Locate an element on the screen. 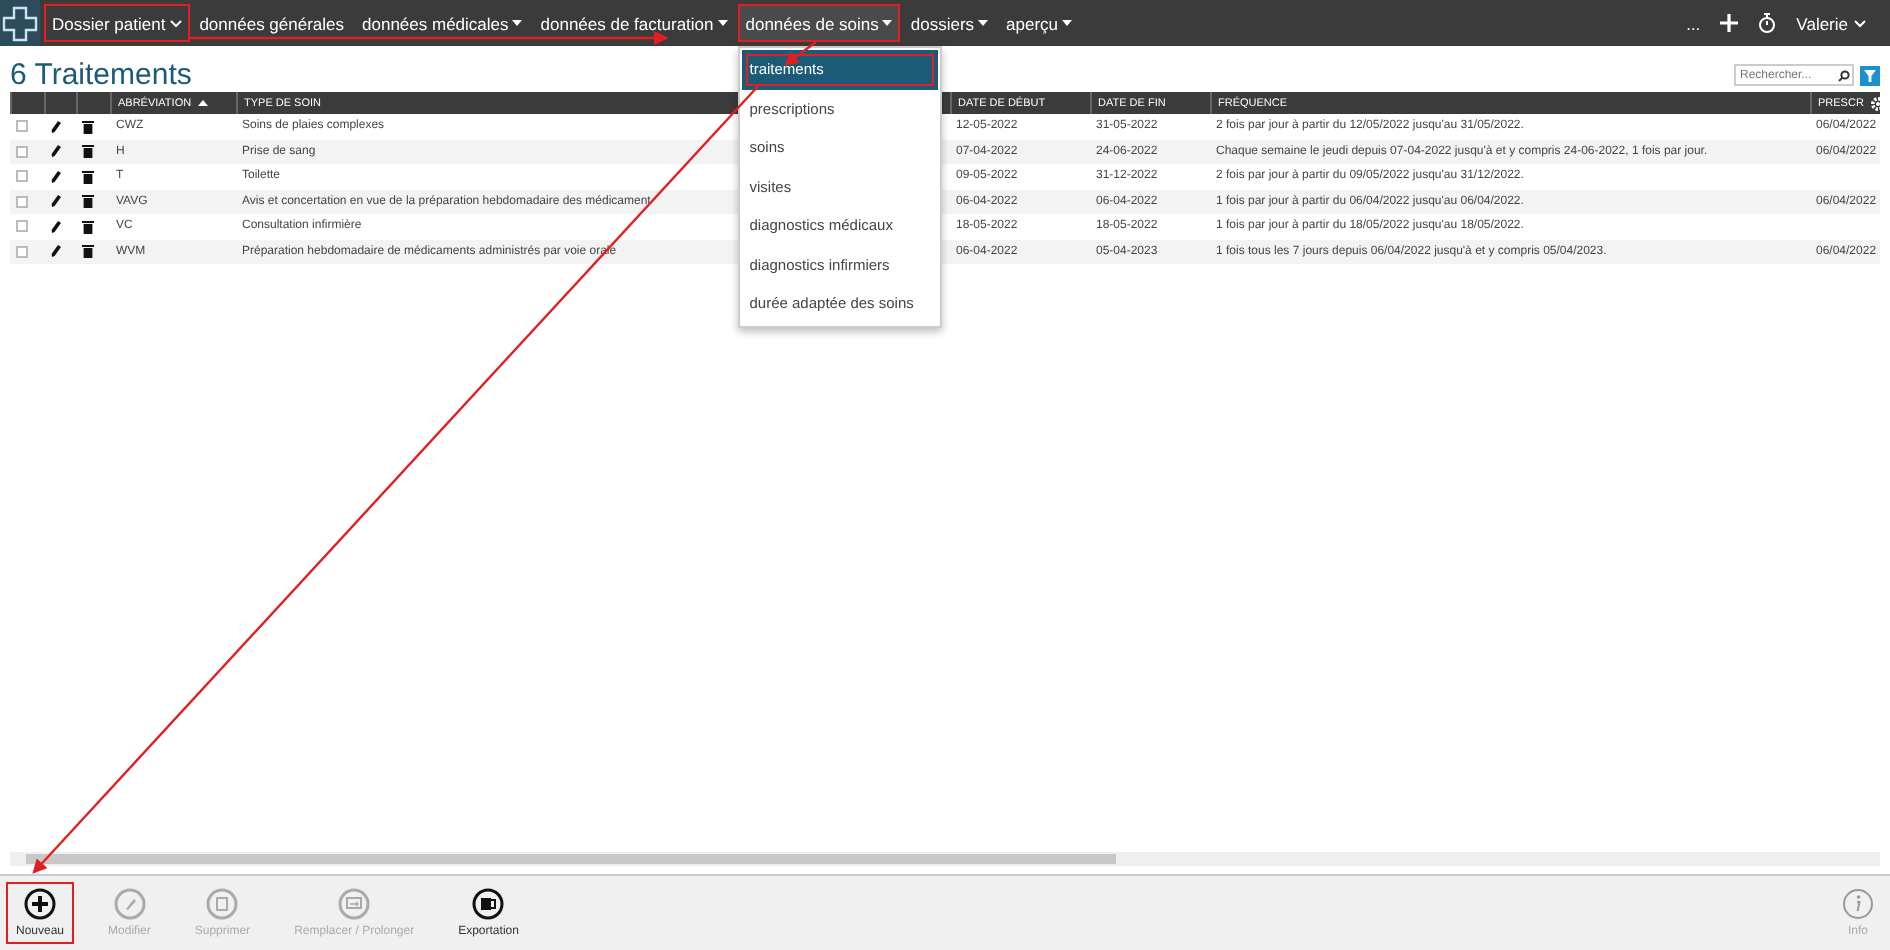  page-title: 6 Traitements is located at coordinates (101, 75).